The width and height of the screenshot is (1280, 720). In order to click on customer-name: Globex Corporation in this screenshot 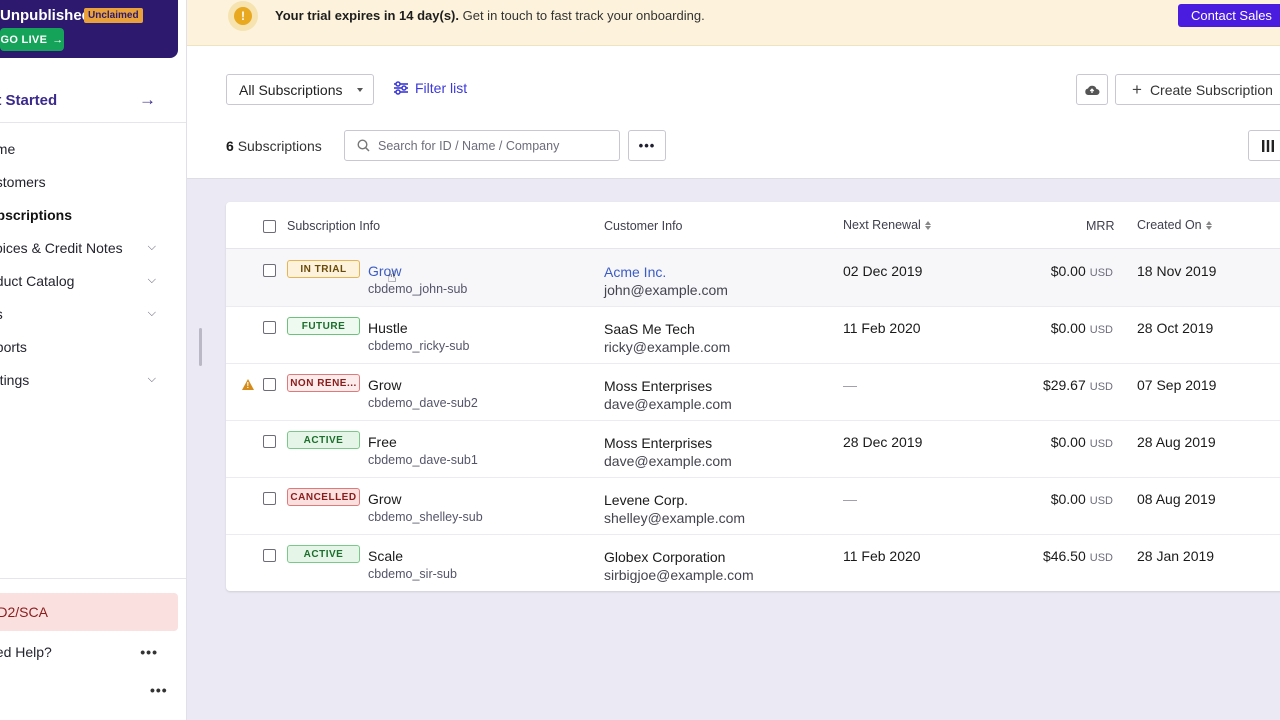, I will do `click(664, 557)`.